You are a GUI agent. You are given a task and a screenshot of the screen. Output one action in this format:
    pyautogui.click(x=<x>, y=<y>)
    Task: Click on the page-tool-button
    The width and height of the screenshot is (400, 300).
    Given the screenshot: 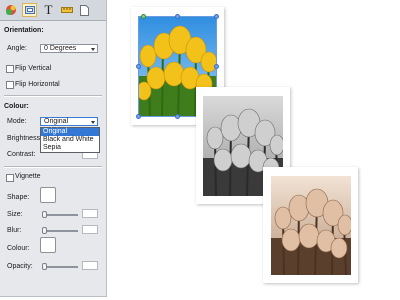 What is the action you would take?
    pyautogui.click(x=84, y=10)
    